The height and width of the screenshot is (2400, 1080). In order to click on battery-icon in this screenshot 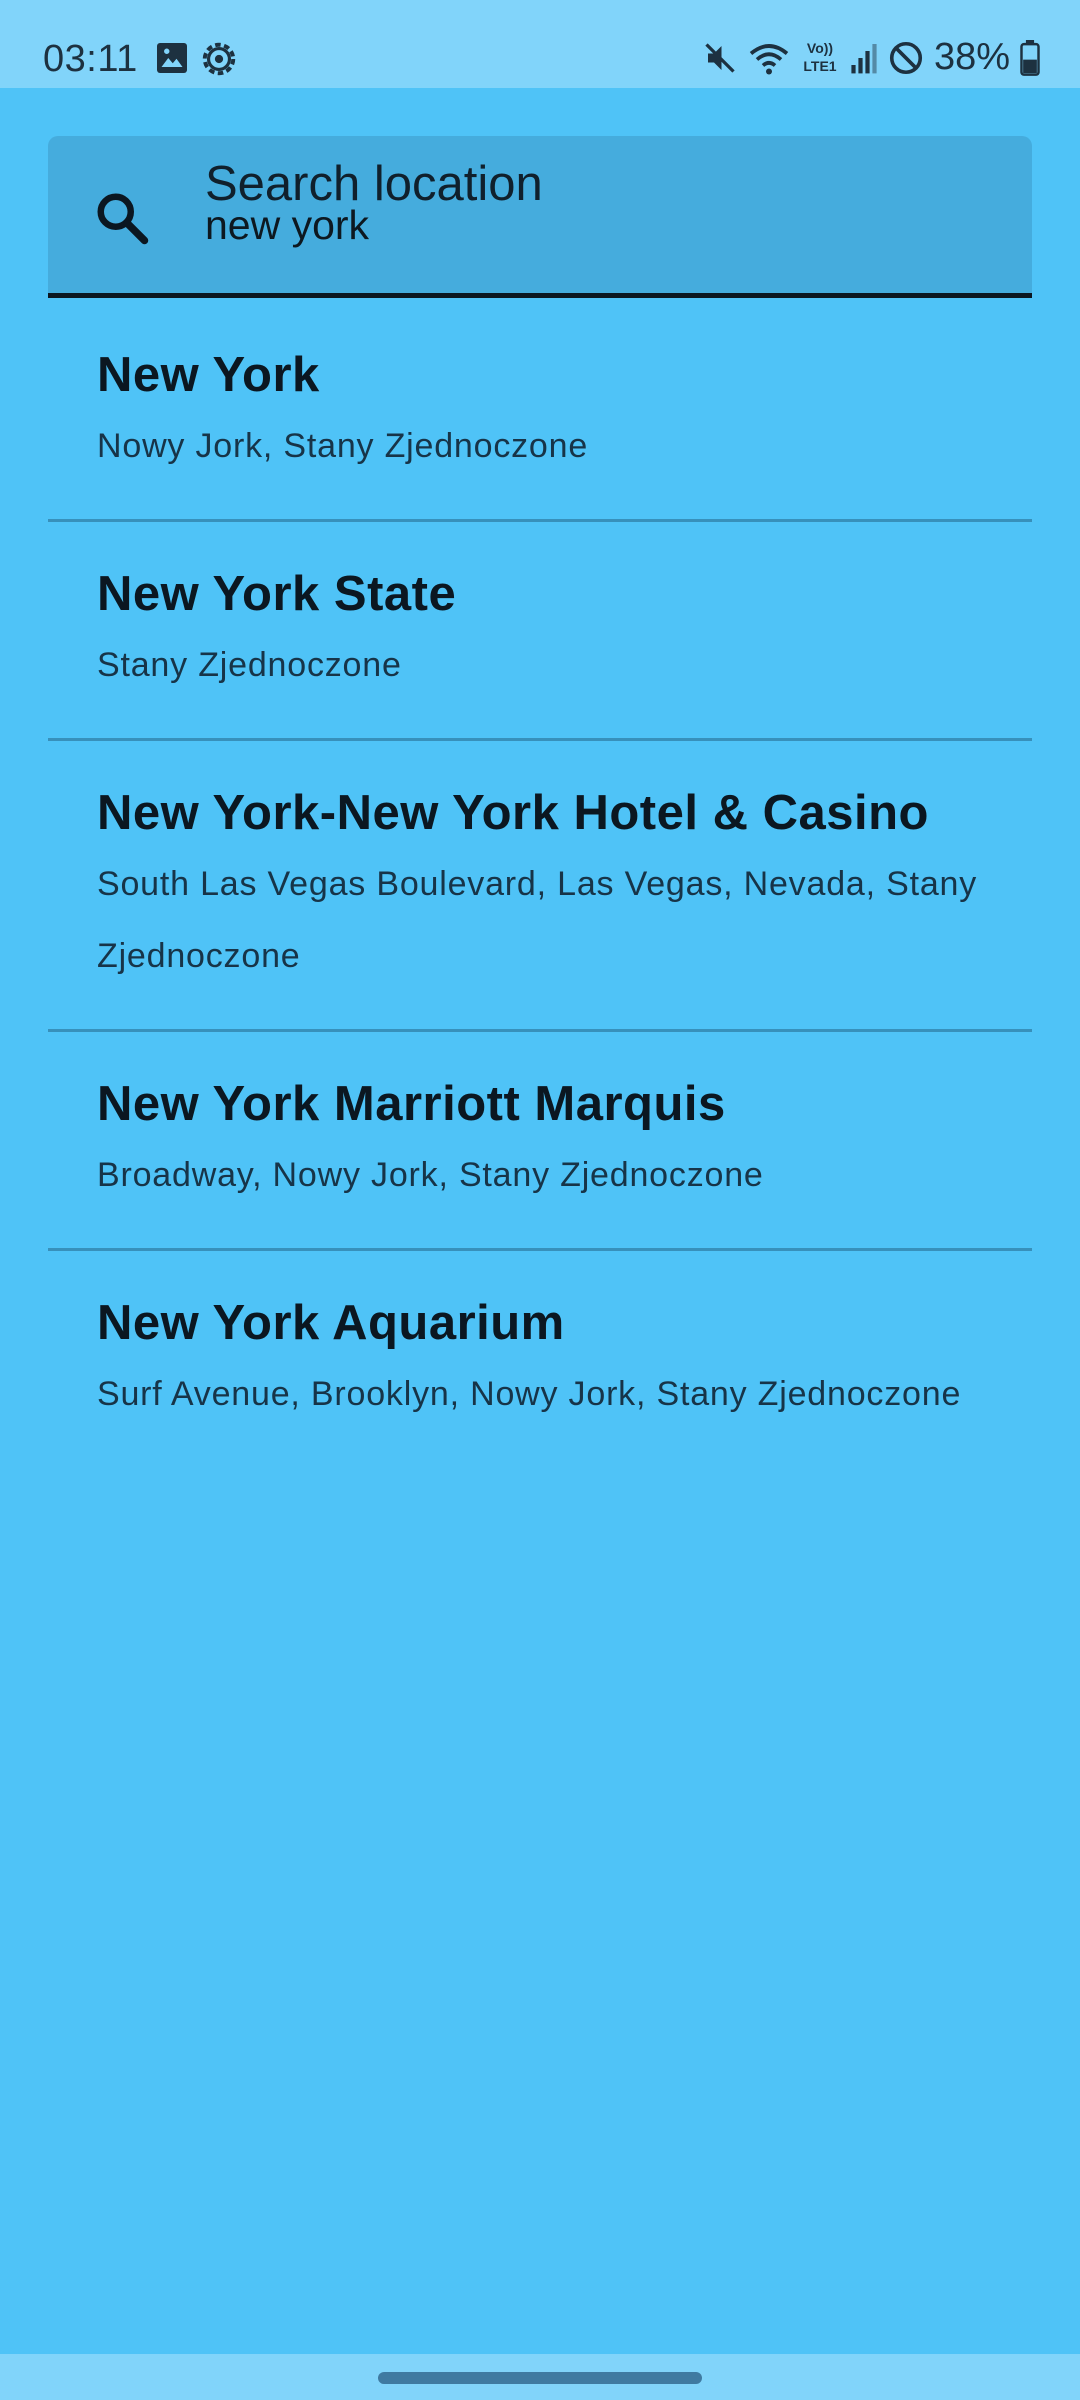, I will do `click(1030, 57)`.